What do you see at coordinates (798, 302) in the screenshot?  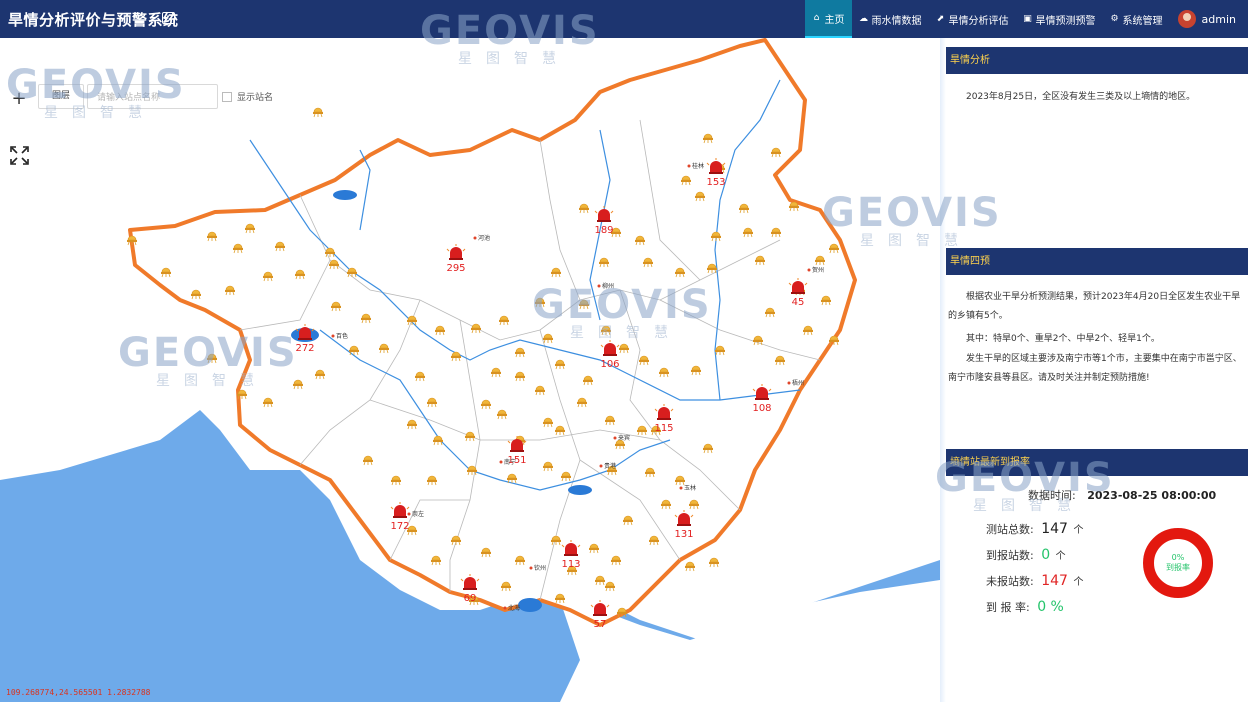 I see `alarm-value: 45` at bounding box center [798, 302].